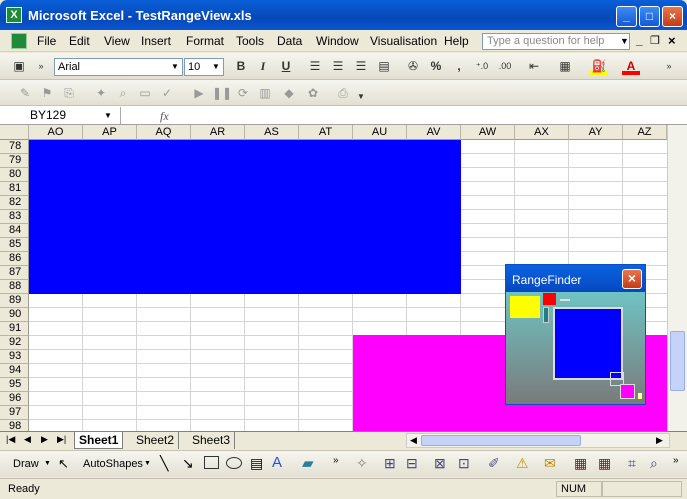 Image resolution: width=687 pixels, height=499 pixels. Describe the element at coordinates (212, 440) in the screenshot. I see `tab-sheet3: Sheet3` at that location.